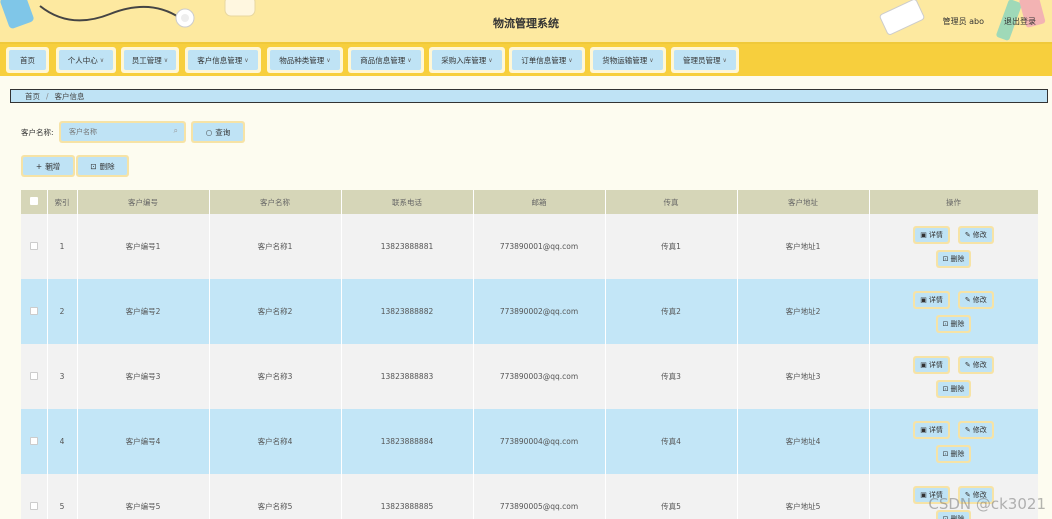  Describe the element at coordinates (803, 496) in the screenshot. I see `cell-address: 客户地址5` at that location.